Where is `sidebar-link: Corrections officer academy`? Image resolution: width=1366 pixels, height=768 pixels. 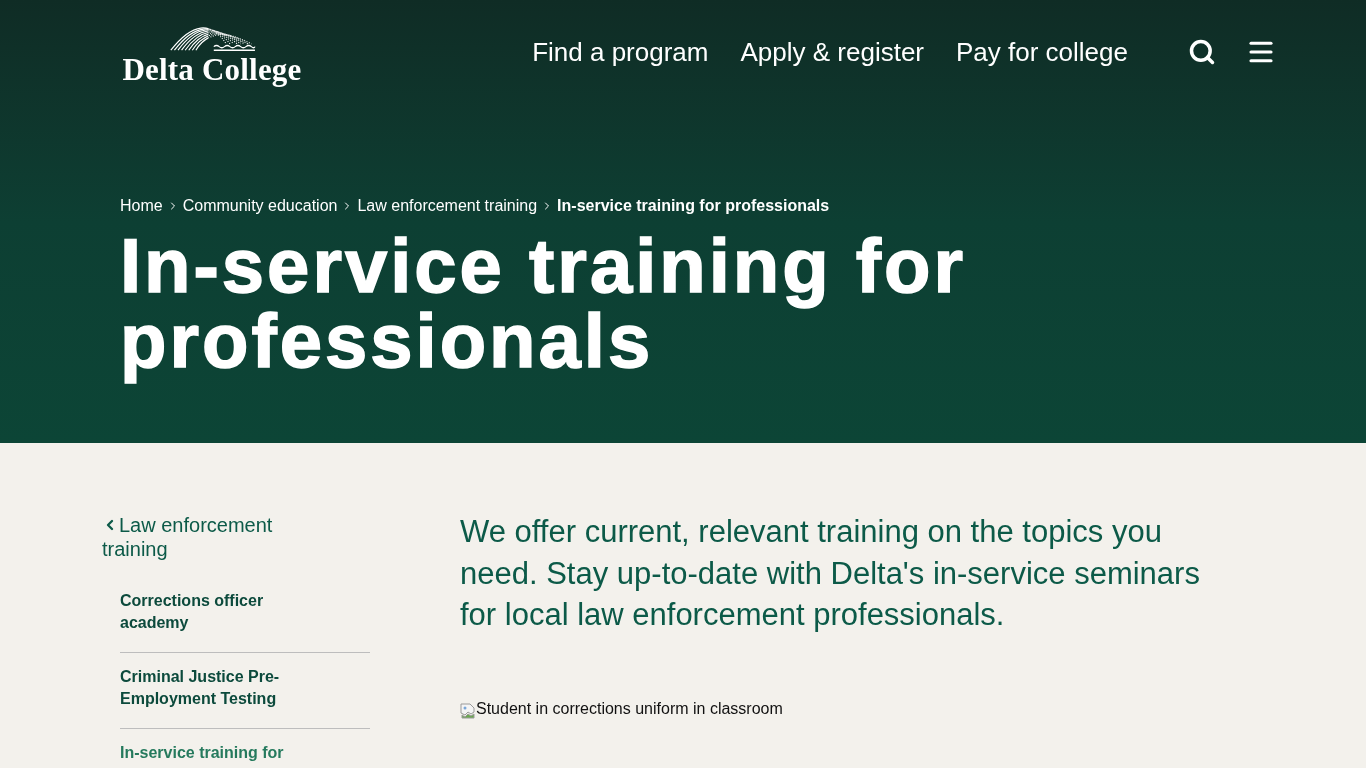
sidebar-link: Corrections officer academy is located at coordinates (210, 612).